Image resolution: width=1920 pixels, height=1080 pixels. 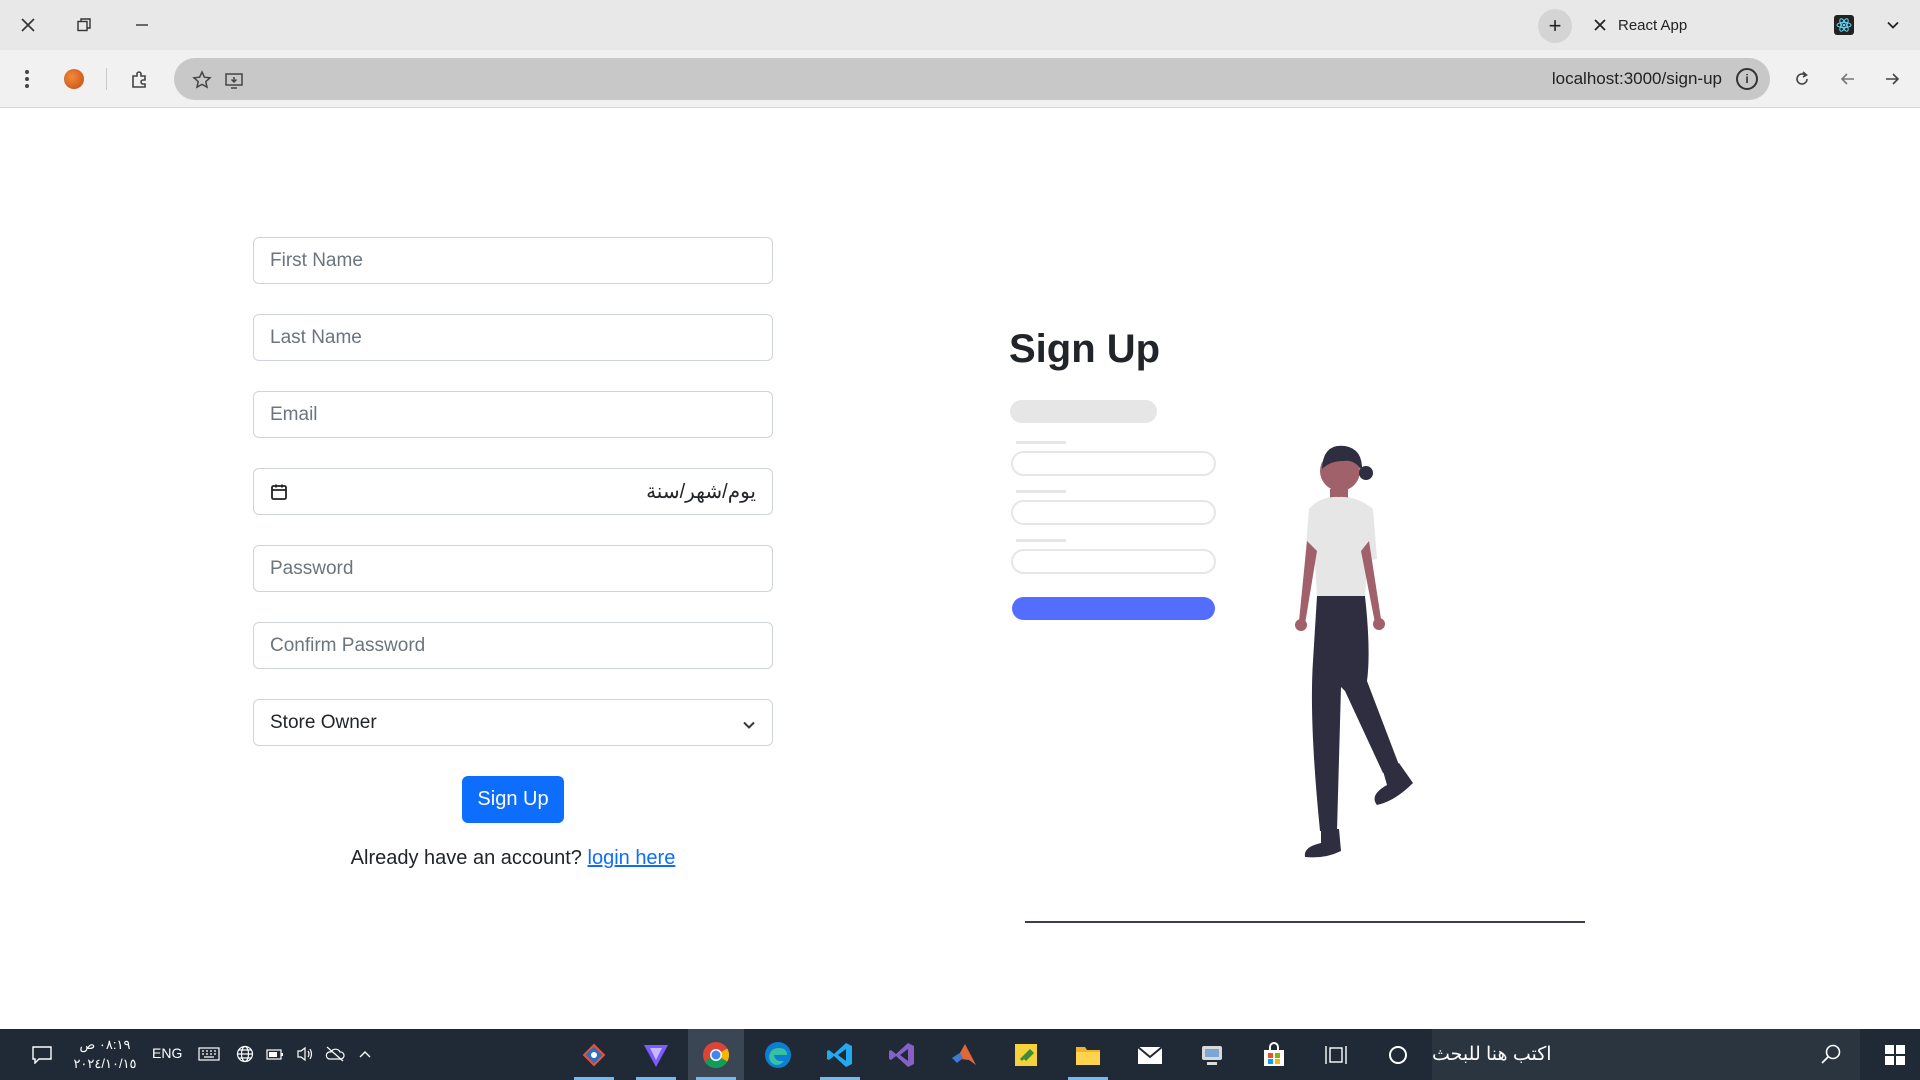 I want to click on email-input, so click(x=513, y=414).